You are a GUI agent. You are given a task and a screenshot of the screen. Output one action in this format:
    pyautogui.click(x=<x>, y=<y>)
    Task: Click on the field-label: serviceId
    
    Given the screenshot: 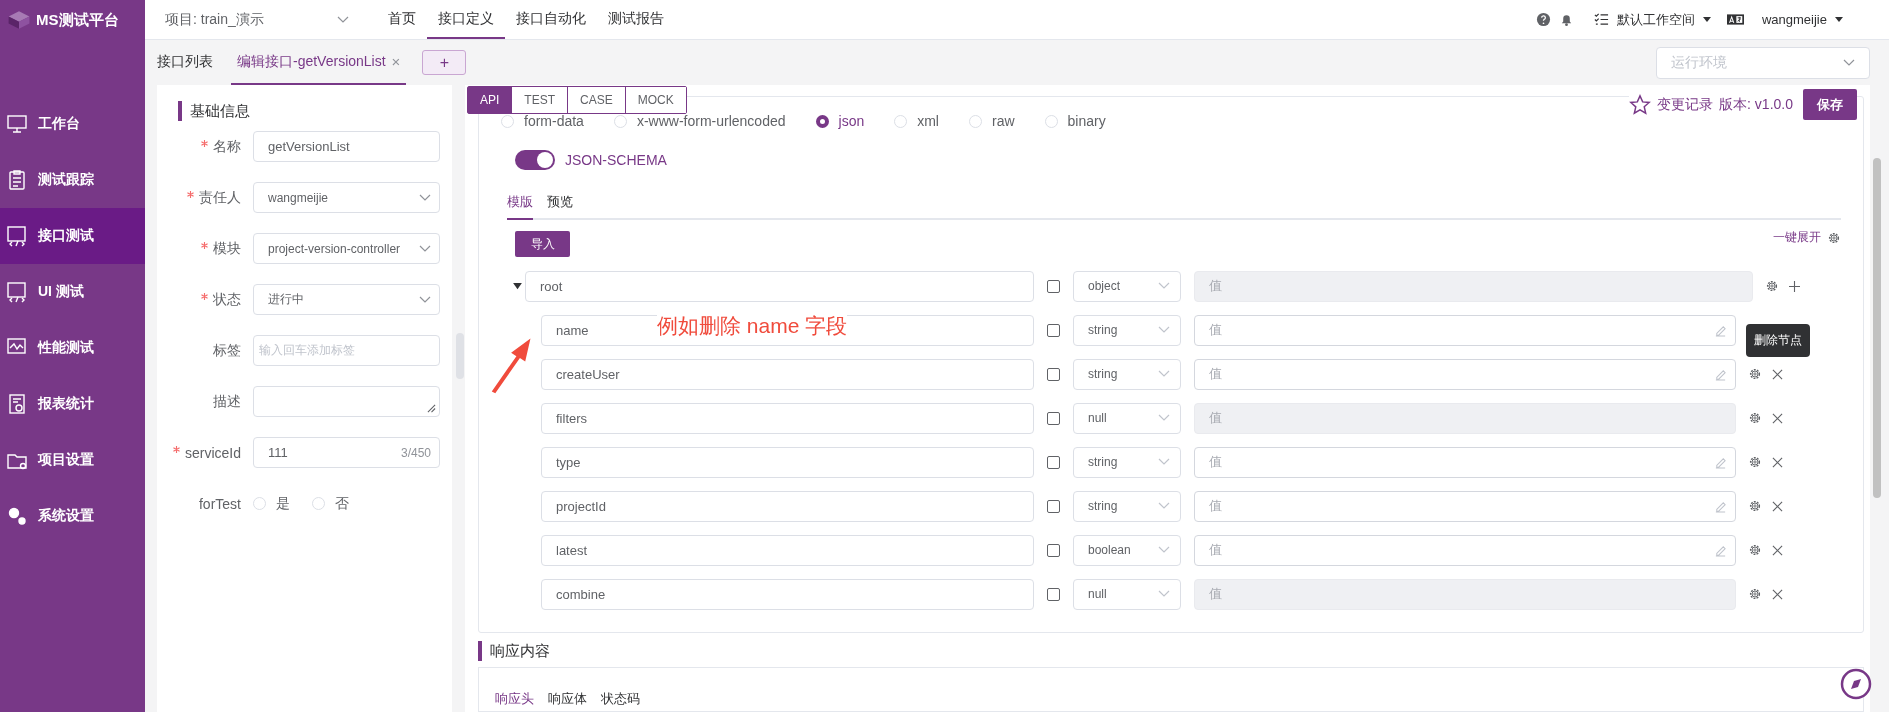 What is the action you would take?
    pyautogui.click(x=212, y=452)
    